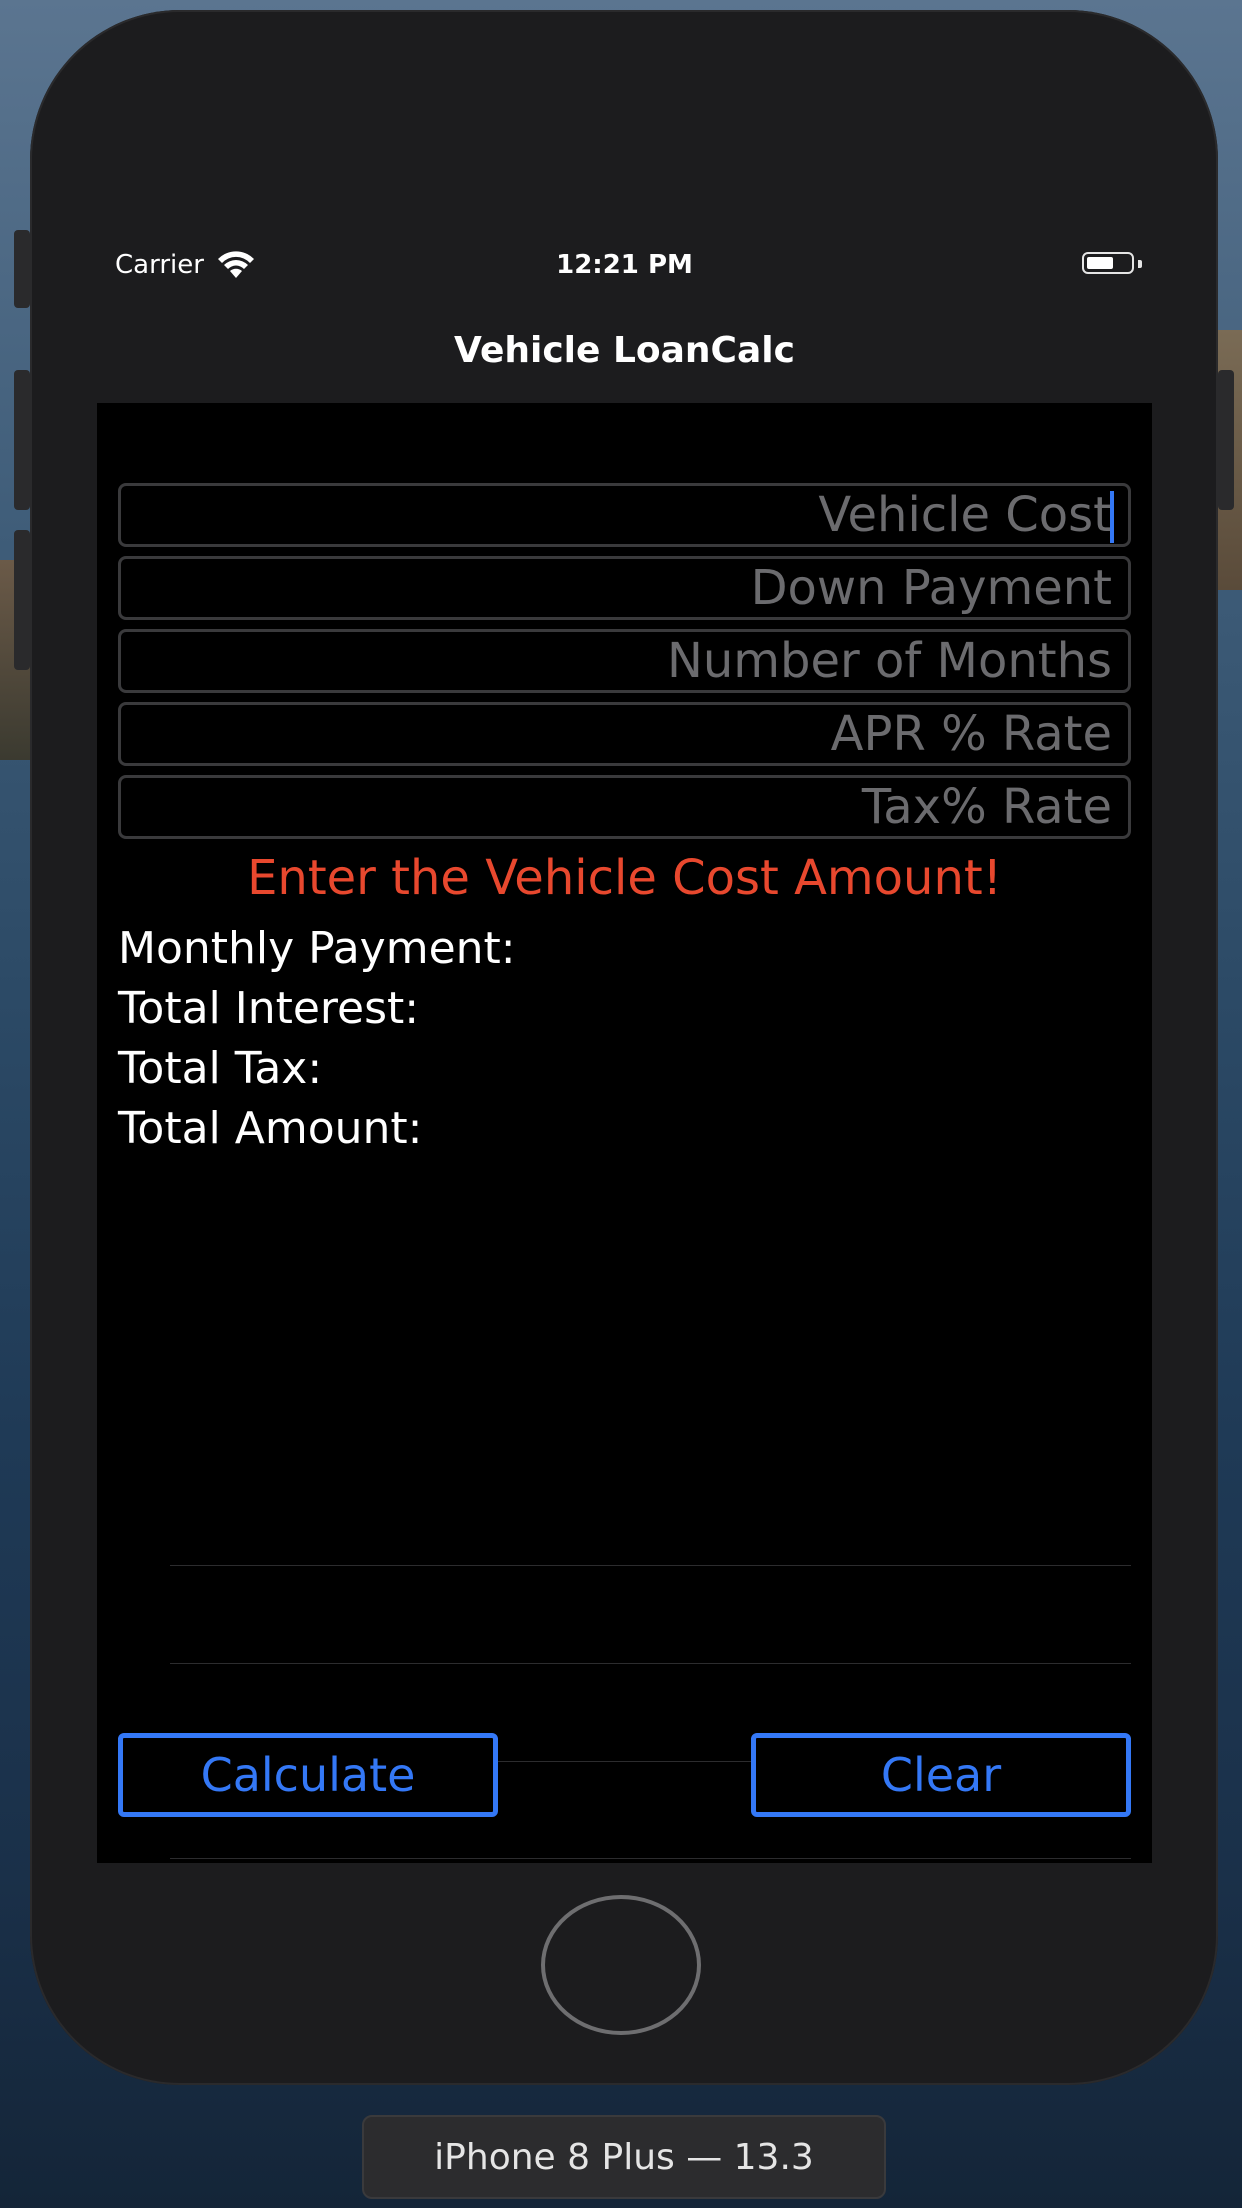 Image resolution: width=1242 pixels, height=2208 pixels. I want to click on total-amount-label: Total Amount:, so click(270, 1128).